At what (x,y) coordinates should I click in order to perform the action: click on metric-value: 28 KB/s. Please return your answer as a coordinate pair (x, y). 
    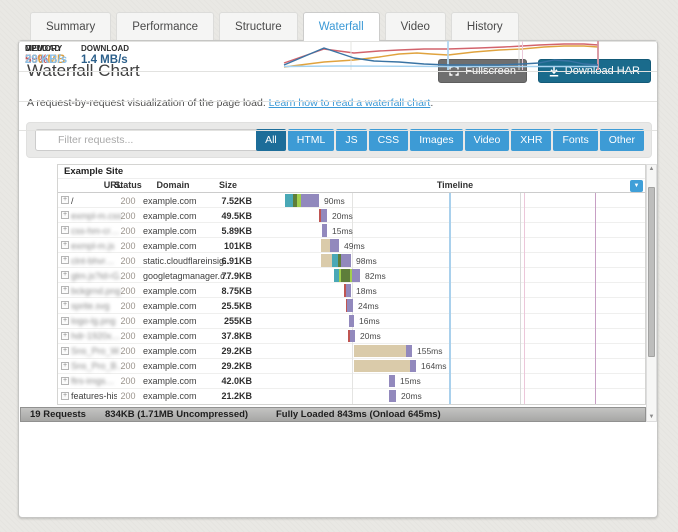
    Looking at the image, I should click on (46, 60).